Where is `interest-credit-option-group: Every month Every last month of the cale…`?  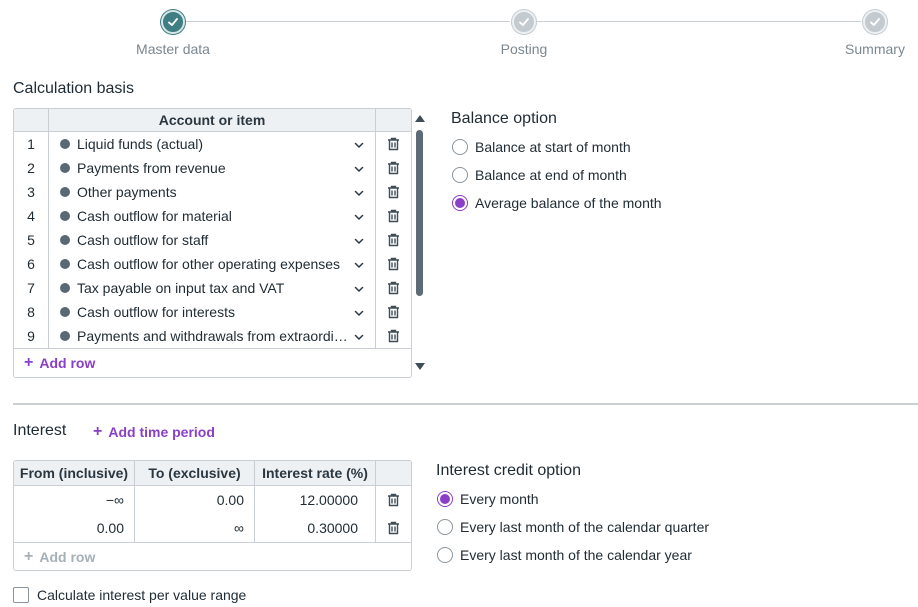
interest-credit-option-group: Every month Every last month of the cale… is located at coordinates (573, 527).